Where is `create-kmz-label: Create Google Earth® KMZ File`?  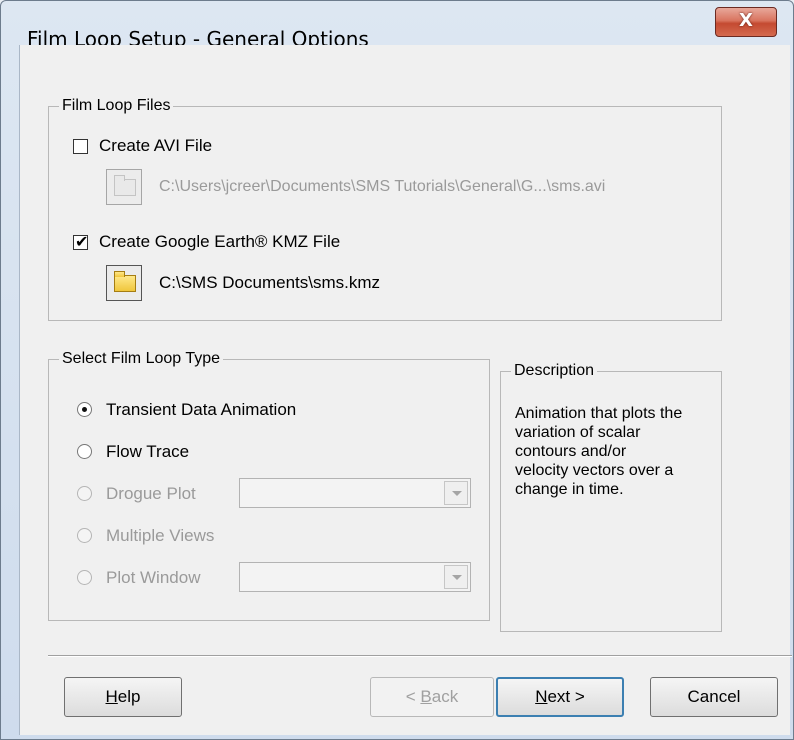
create-kmz-label: Create Google Earth® KMZ File is located at coordinates (219, 242).